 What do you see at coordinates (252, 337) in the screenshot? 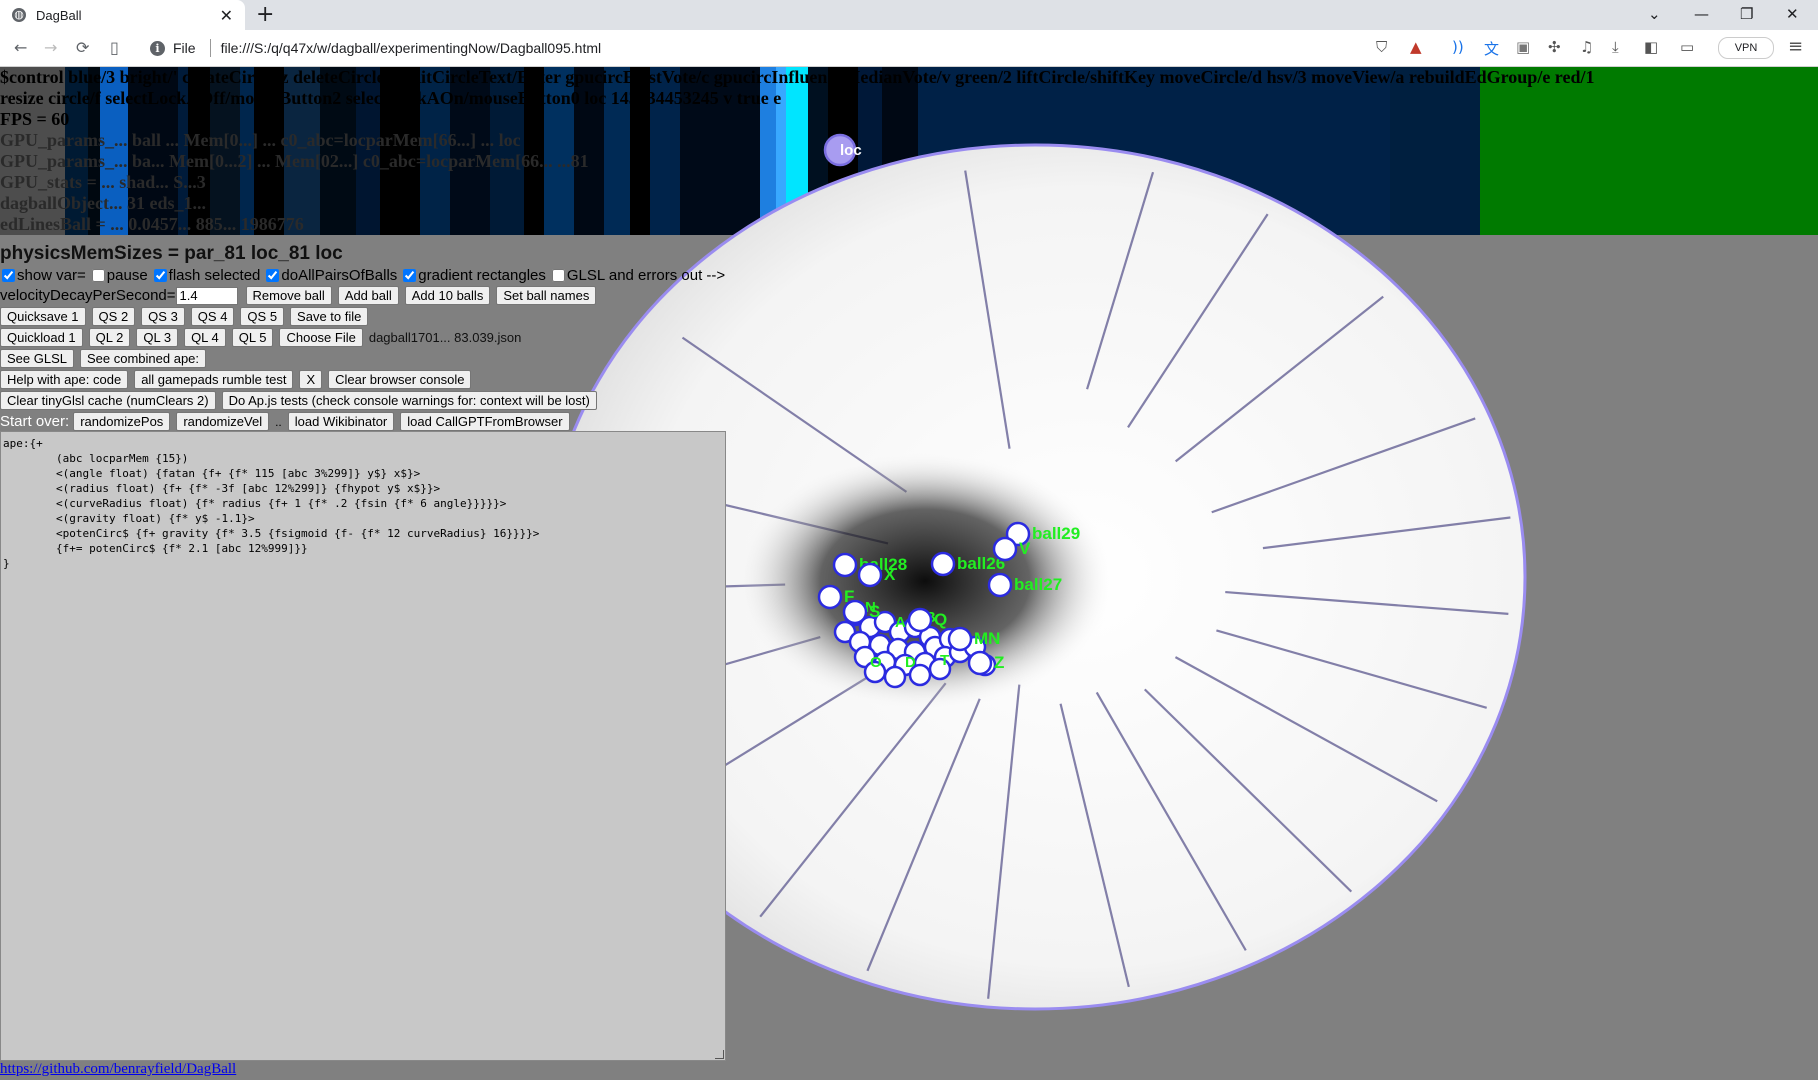
I see `ql-5-button: QL 5` at bounding box center [252, 337].